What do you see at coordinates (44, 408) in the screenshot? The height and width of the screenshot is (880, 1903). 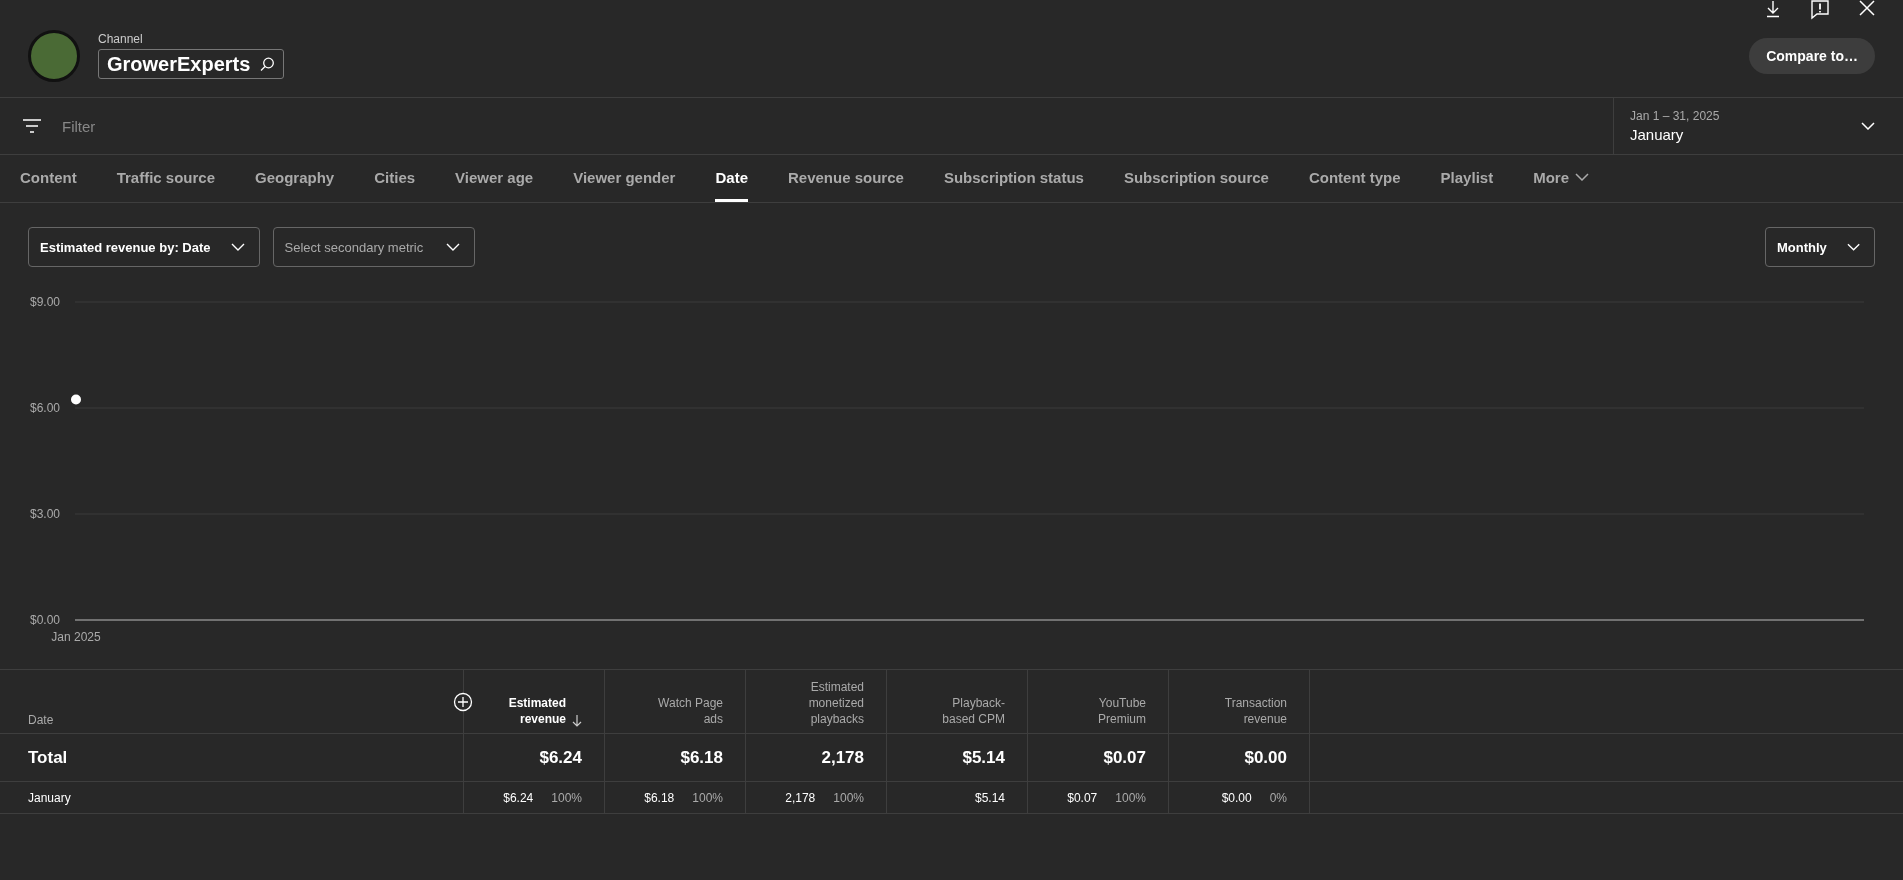 I see `axis-label: $6.00` at bounding box center [44, 408].